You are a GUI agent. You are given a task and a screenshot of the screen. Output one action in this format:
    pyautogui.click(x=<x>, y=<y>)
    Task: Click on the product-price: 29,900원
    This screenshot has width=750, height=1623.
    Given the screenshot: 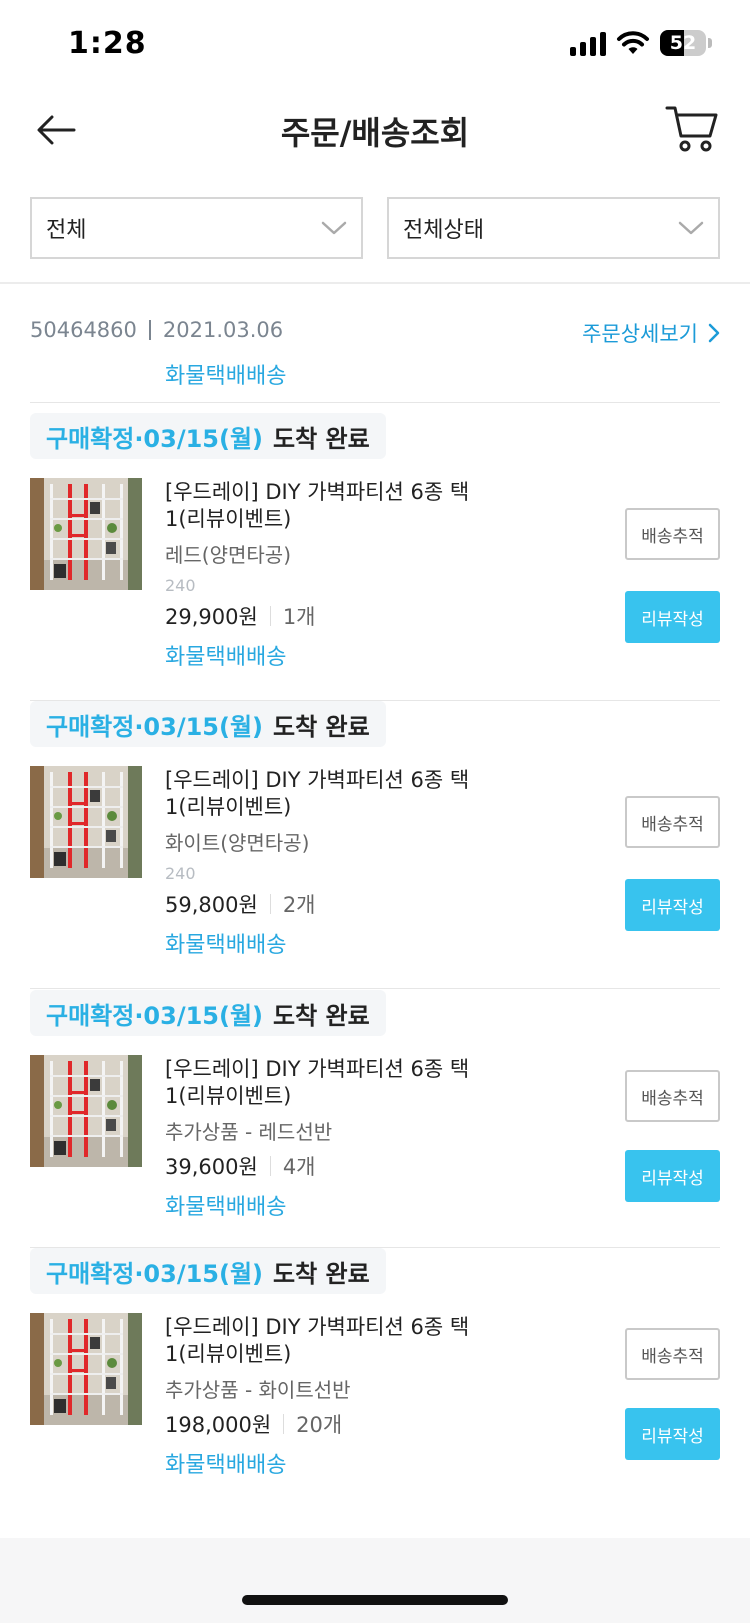 What is the action you would take?
    pyautogui.click(x=211, y=617)
    